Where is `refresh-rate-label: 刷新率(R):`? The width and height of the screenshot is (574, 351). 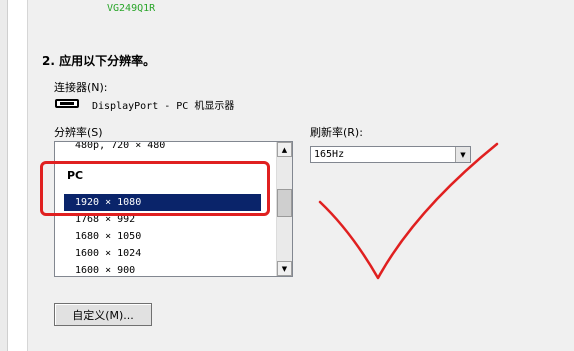
refresh-rate-label: 刷新率(R): is located at coordinates (336, 132).